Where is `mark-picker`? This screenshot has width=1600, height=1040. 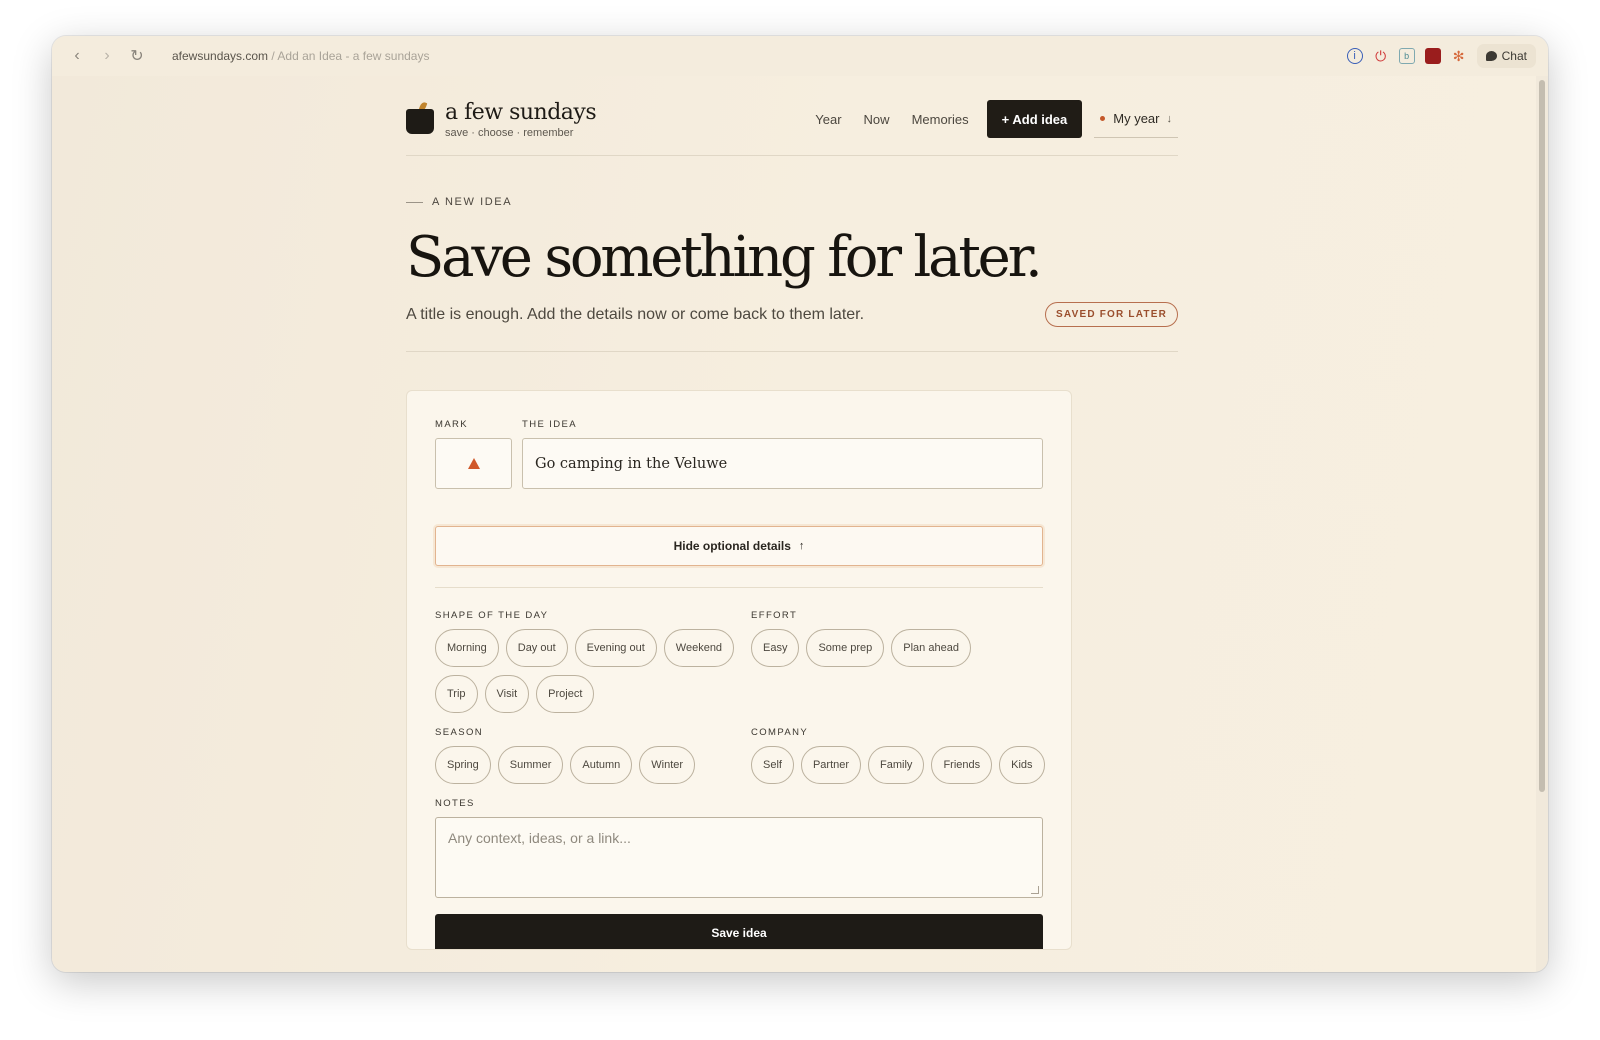
mark-picker is located at coordinates (473, 463).